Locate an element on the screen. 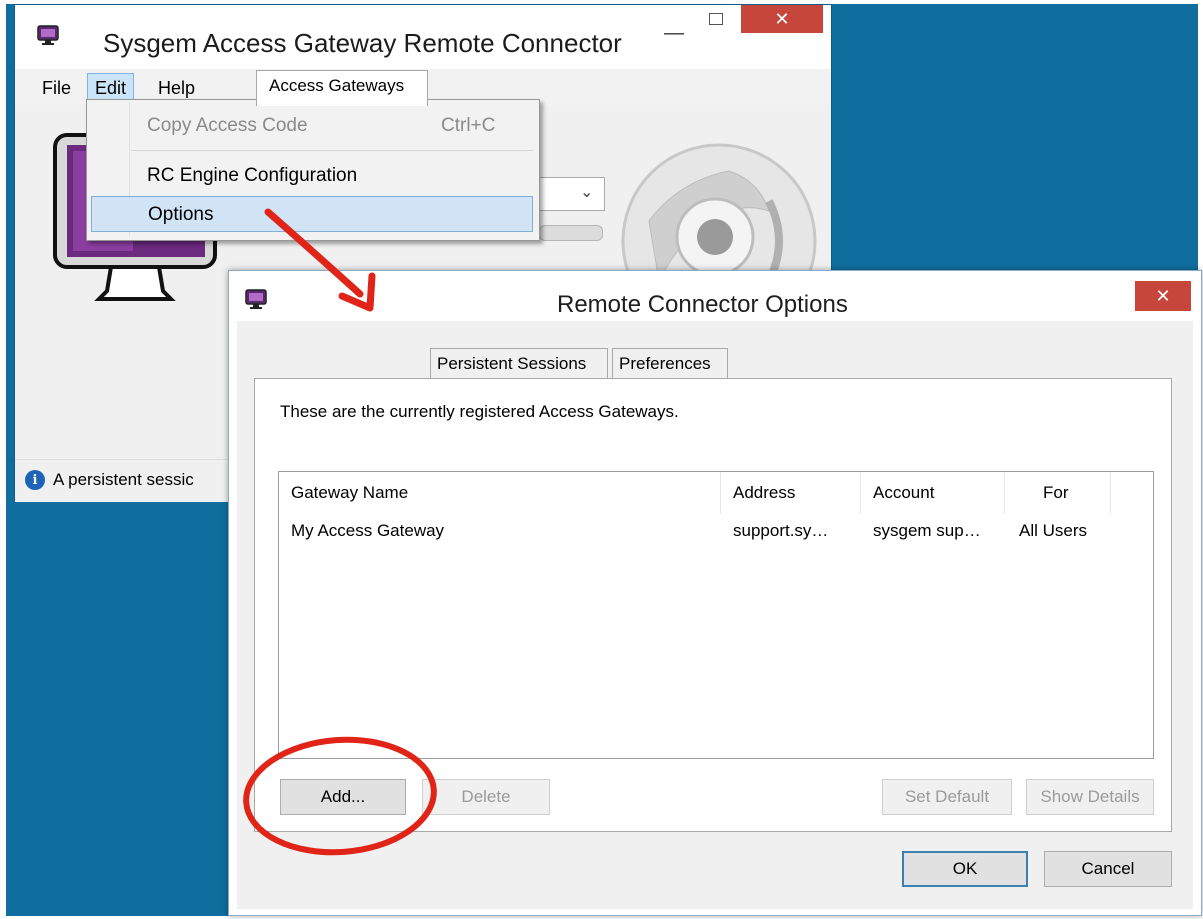  tab-access-gateways: Access Gateways is located at coordinates (342, 88).